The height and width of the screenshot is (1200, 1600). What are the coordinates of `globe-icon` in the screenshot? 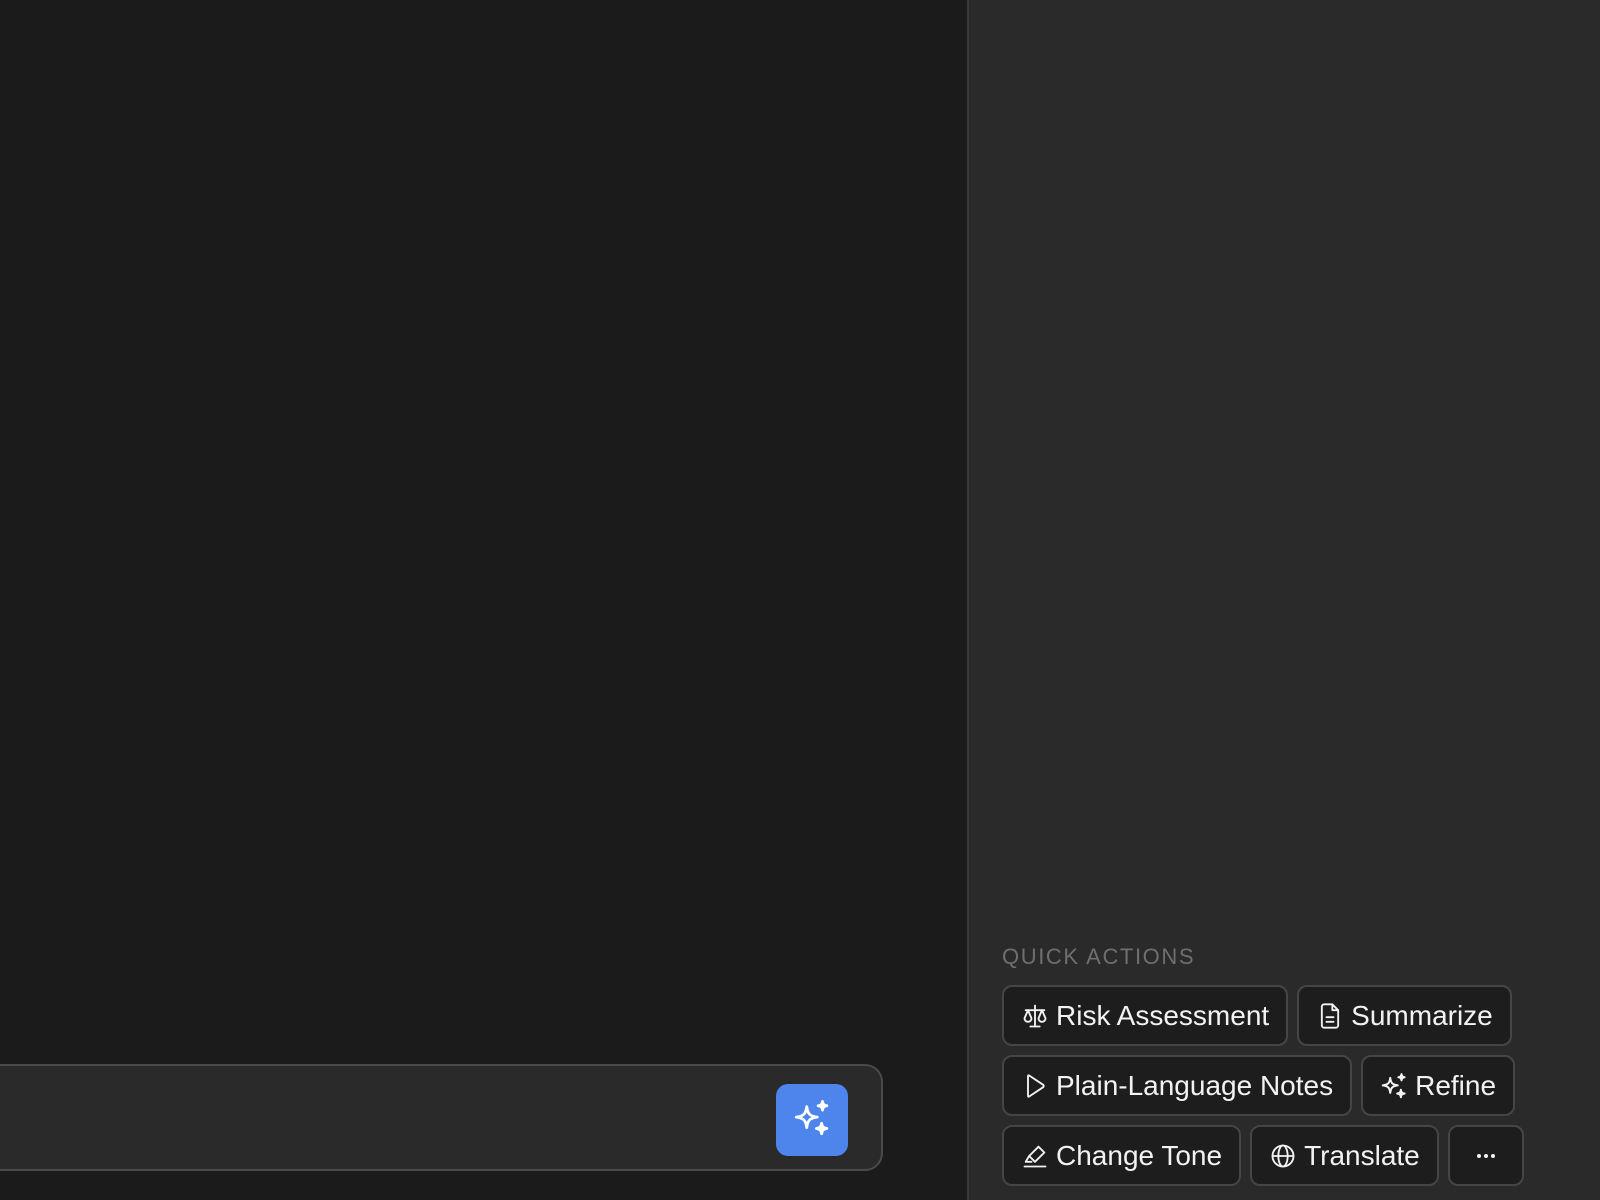 It's located at (1283, 1156).